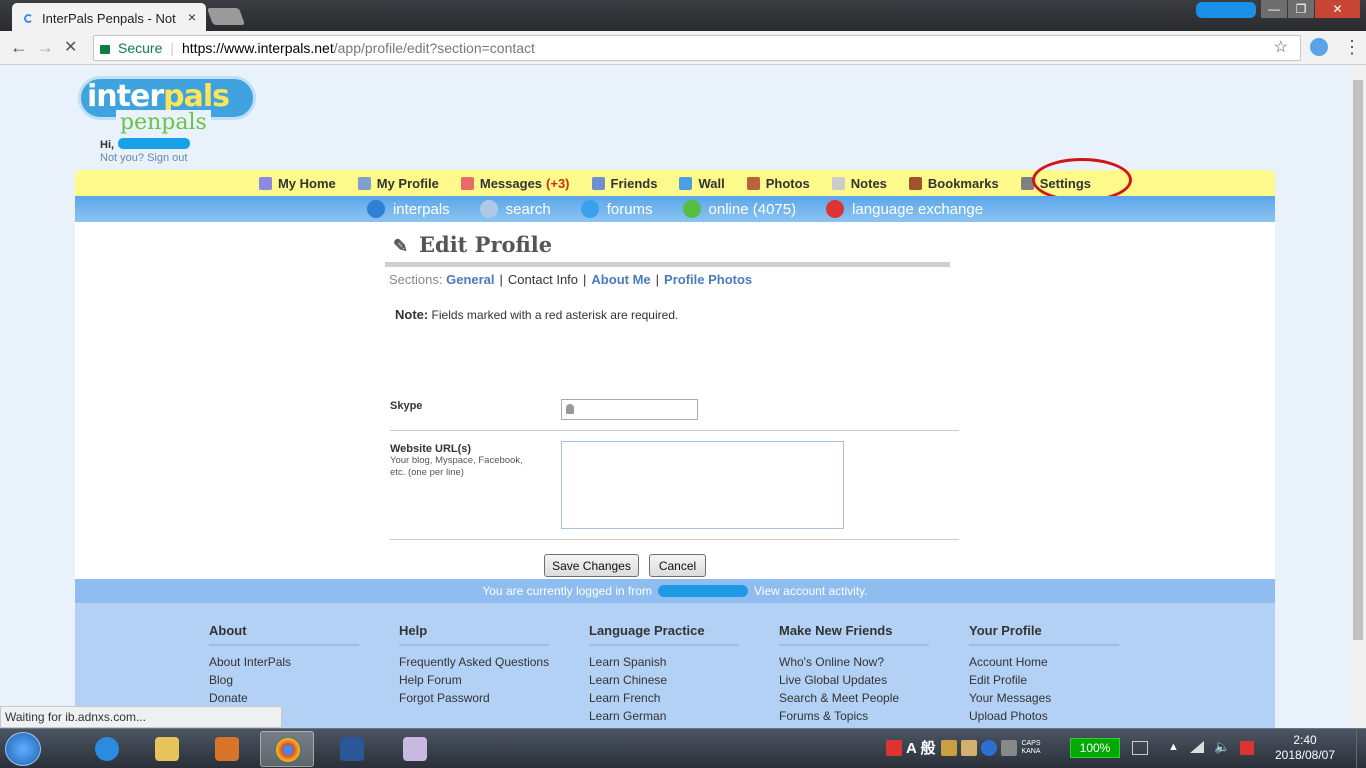 Image resolution: width=1366 pixels, height=768 pixels. What do you see at coordinates (854, 662) in the screenshot?
I see `footer-link-who-s-online-now: Who's Online Now?` at bounding box center [854, 662].